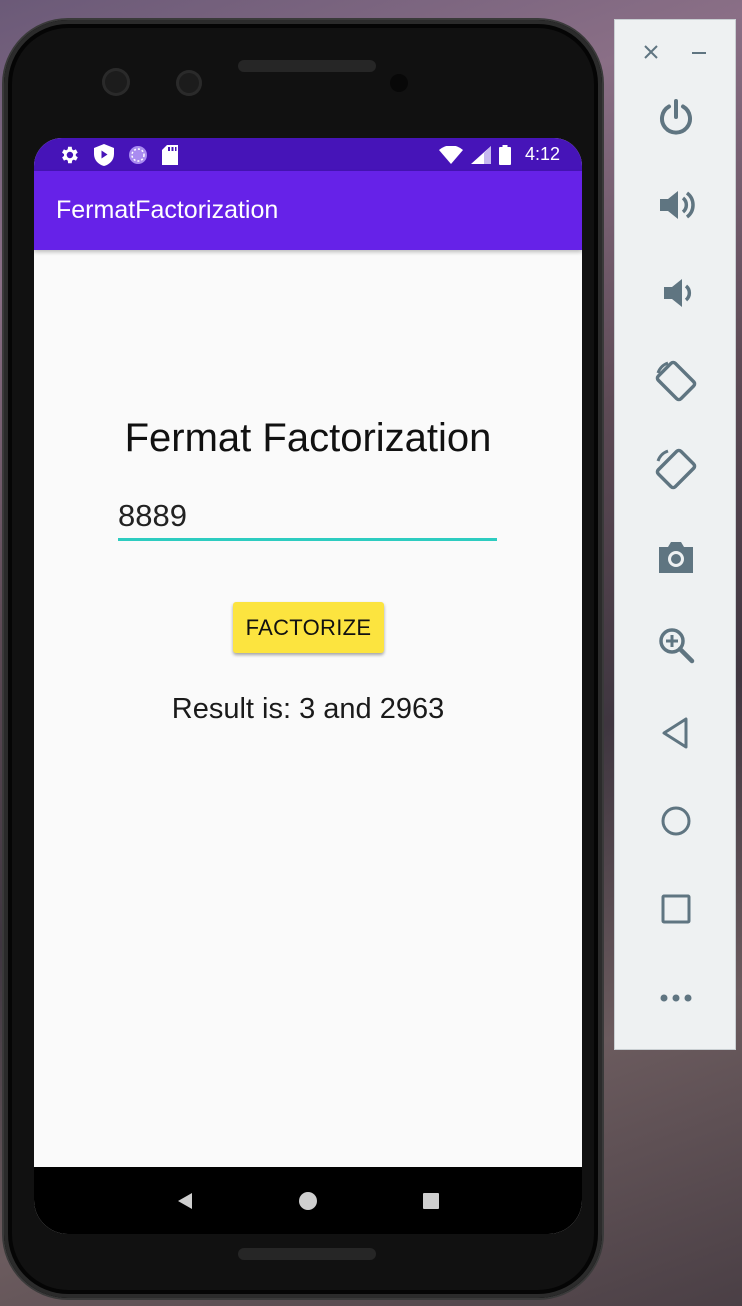  What do you see at coordinates (675, 534) in the screenshot?
I see `emulator-side-panel` at bounding box center [675, 534].